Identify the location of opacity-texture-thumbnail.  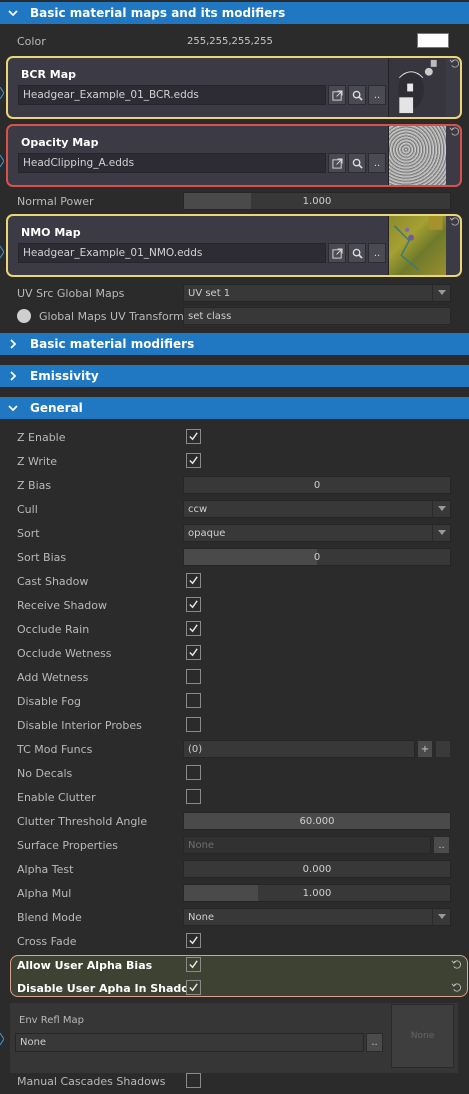
(417, 155).